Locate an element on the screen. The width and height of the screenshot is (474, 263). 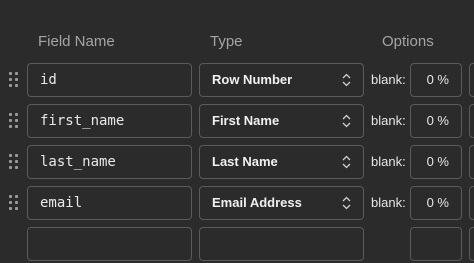
type-select-value: Last Name is located at coordinates (245, 161).